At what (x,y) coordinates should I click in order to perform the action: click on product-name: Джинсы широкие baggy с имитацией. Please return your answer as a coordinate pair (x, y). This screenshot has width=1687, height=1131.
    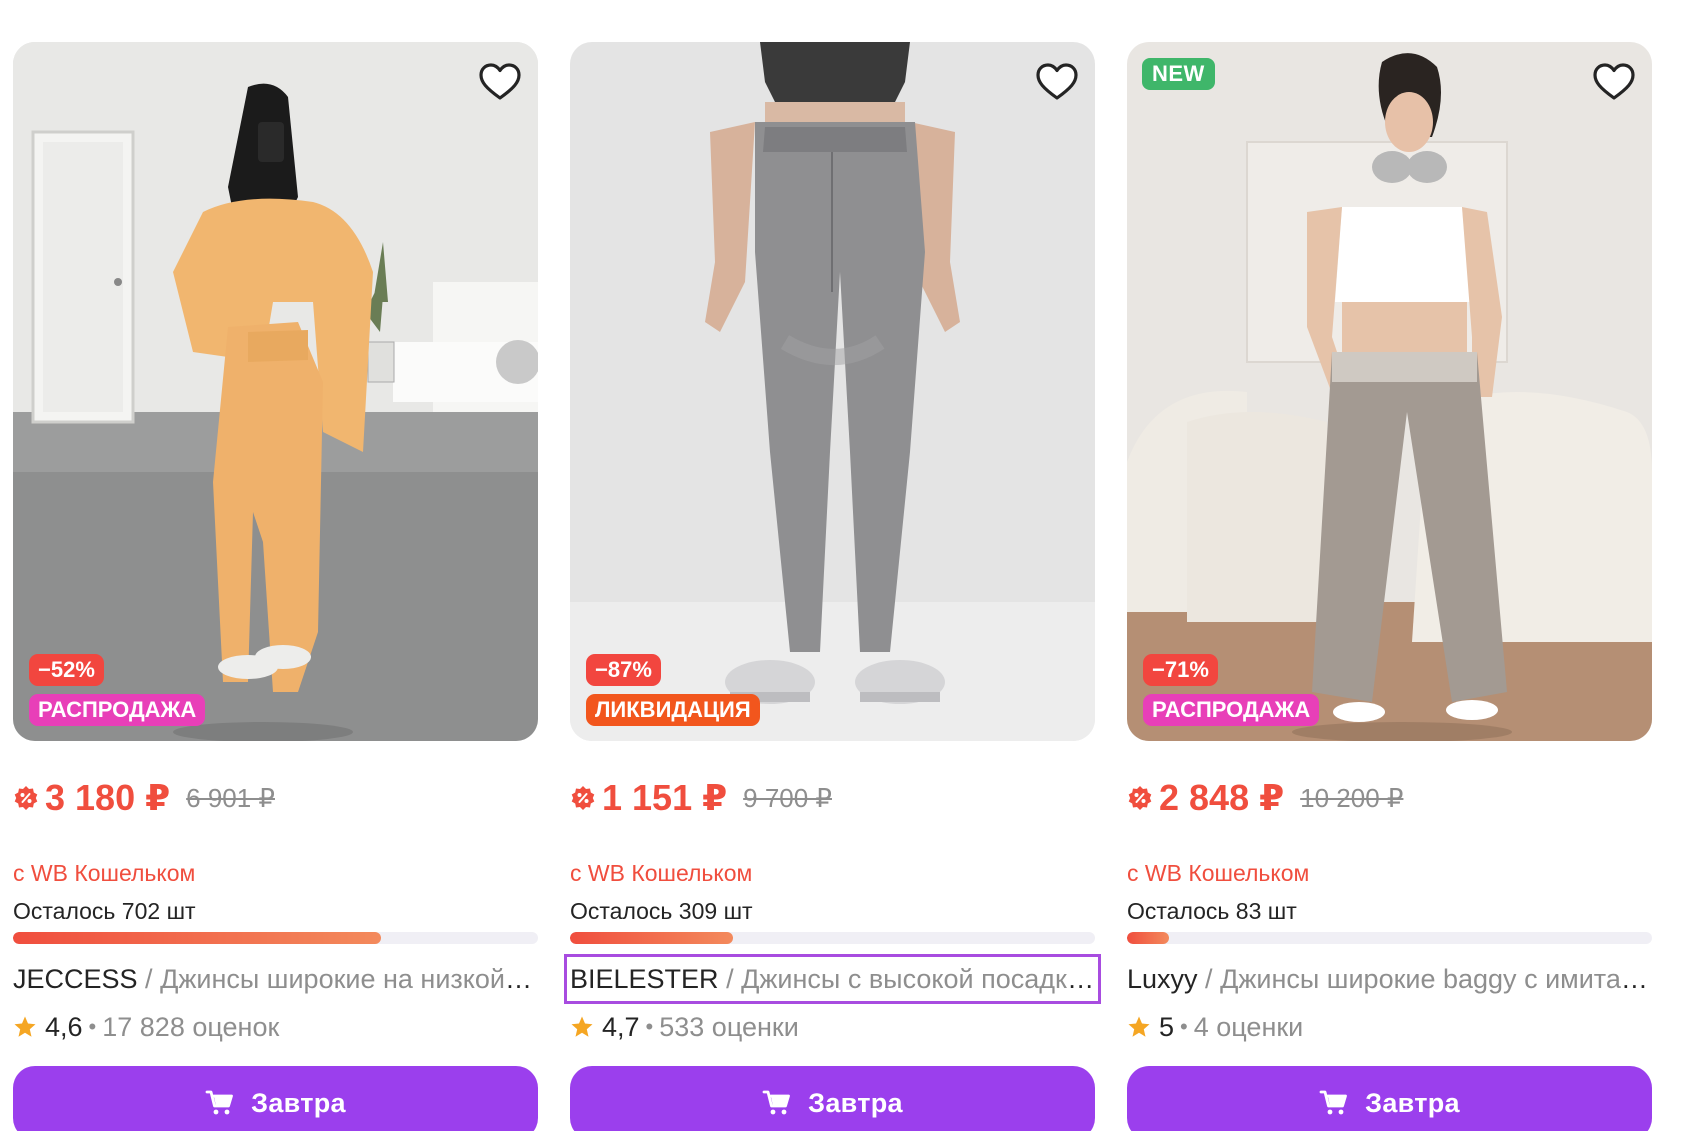
    Looking at the image, I should click on (1436, 979).